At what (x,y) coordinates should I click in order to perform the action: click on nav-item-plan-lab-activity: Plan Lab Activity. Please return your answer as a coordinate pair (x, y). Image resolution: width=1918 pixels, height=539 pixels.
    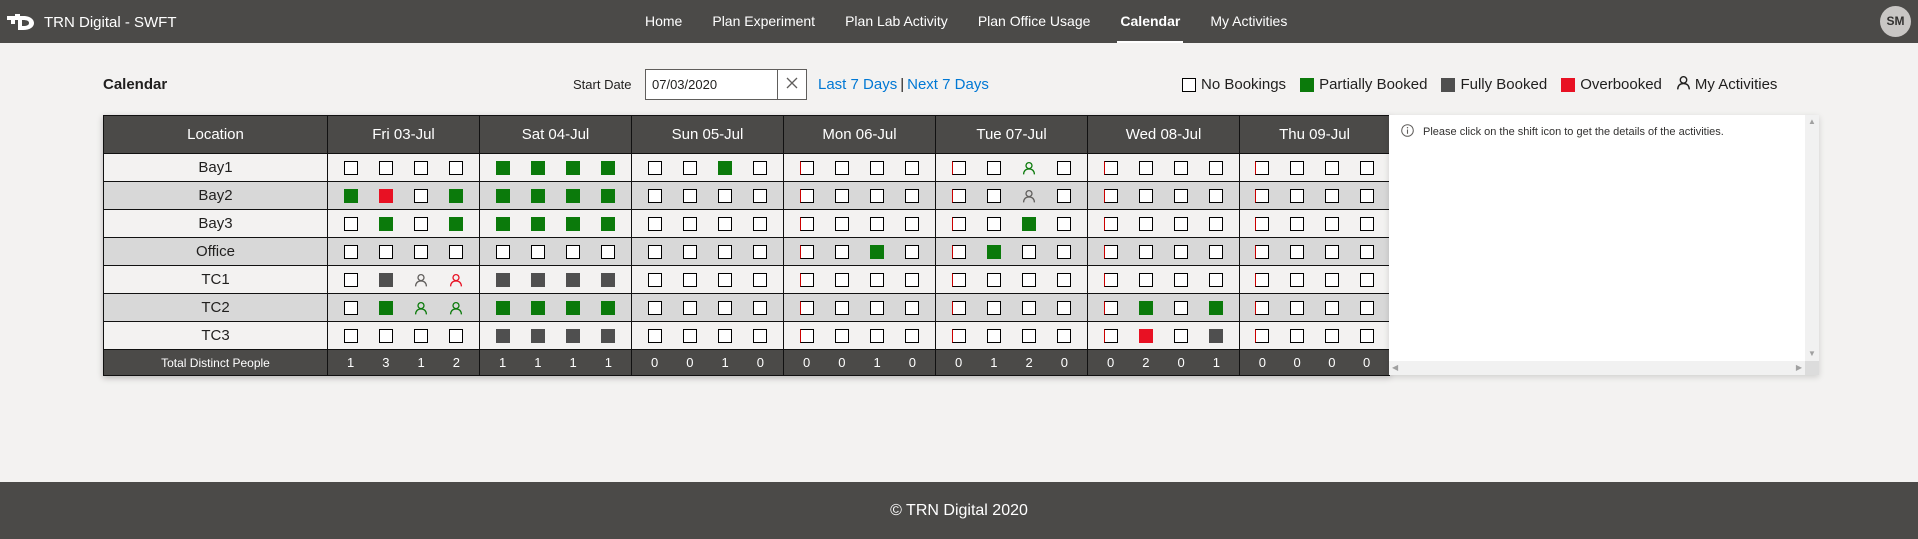
    Looking at the image, I should click on (896, 21).